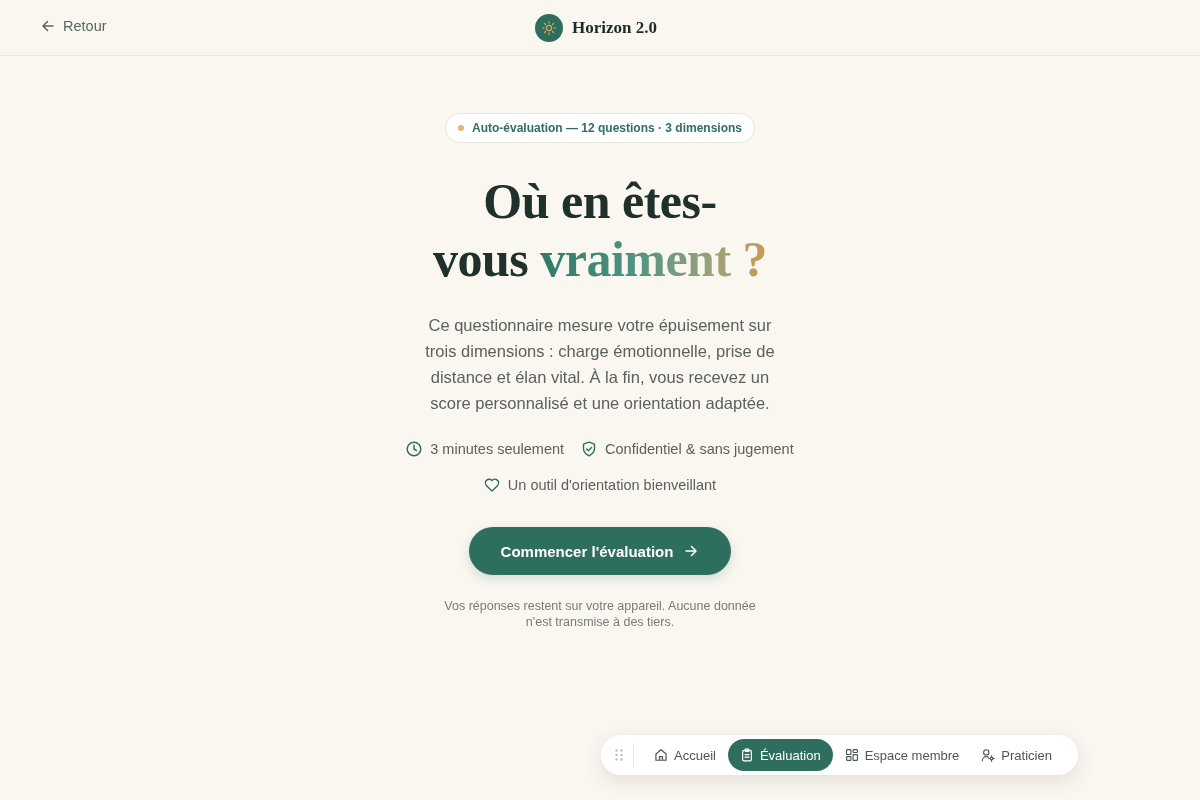 Image resolution: width=1200 pixels, height=800 pixels. What do you see at coordinates (851, 755) in the screenshot?
I see `grid-icon` at bounding box center [851, 755].